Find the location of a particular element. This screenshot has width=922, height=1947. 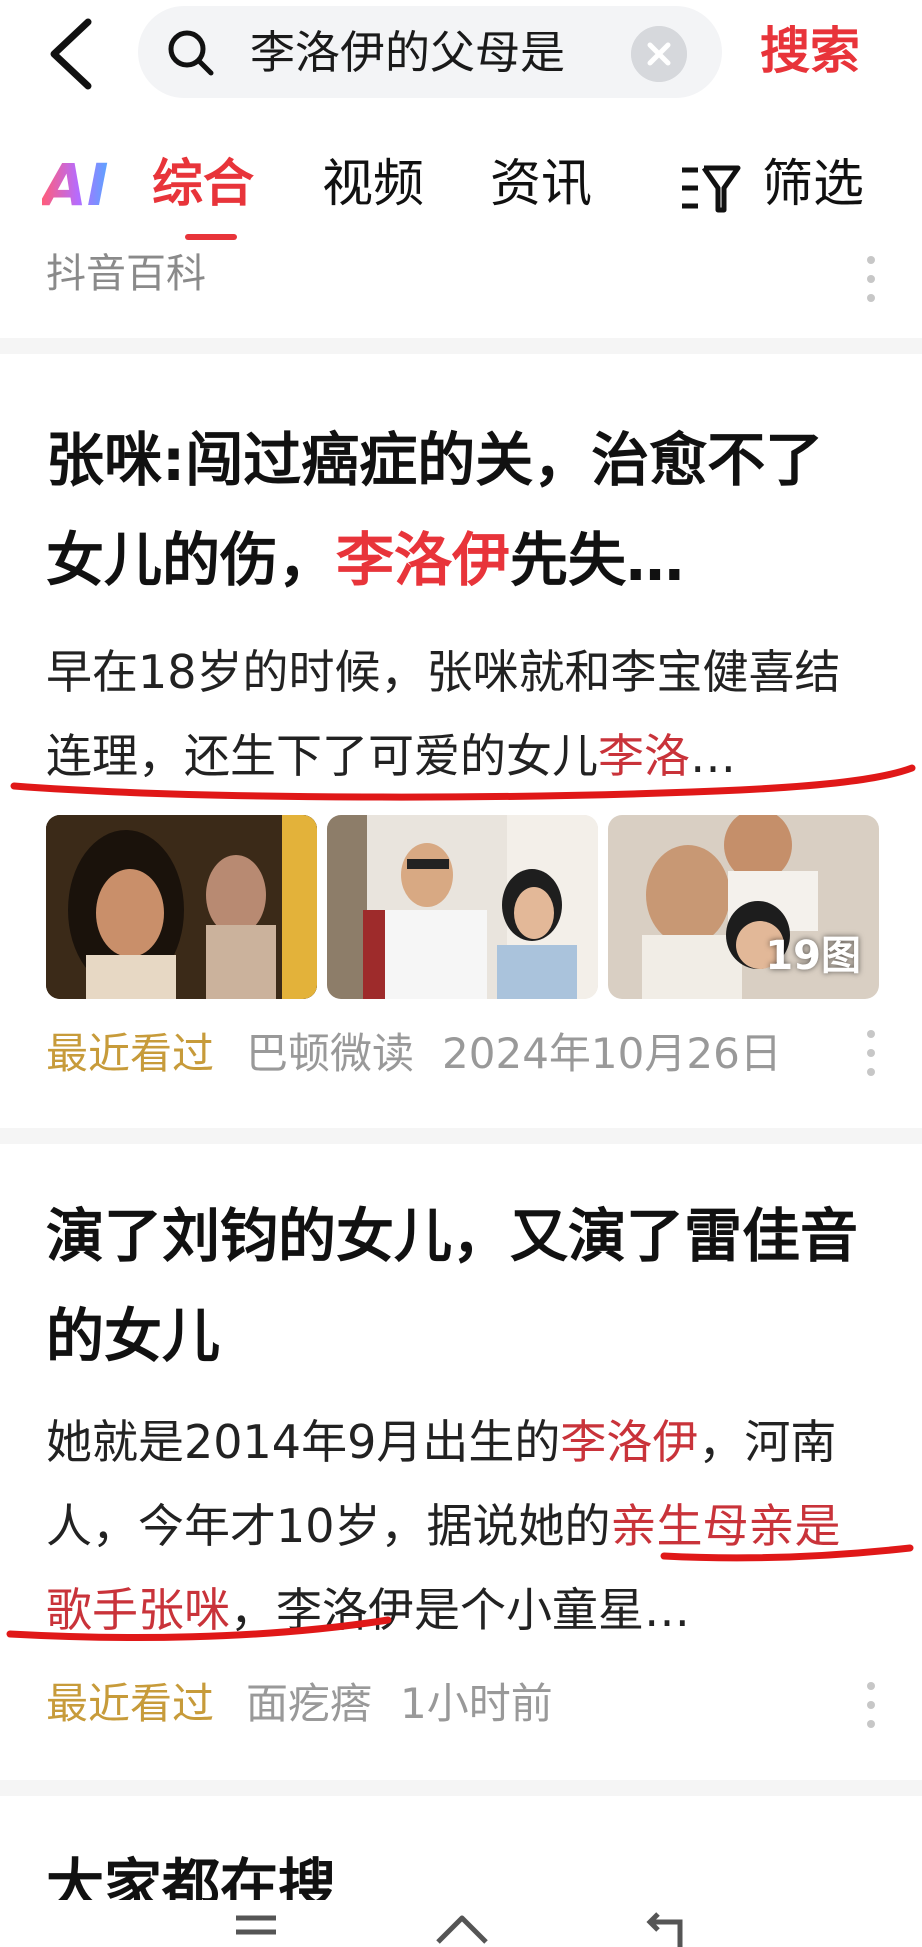

result-title-highlight: 李洛伊 is located at coordinates (423, 560).